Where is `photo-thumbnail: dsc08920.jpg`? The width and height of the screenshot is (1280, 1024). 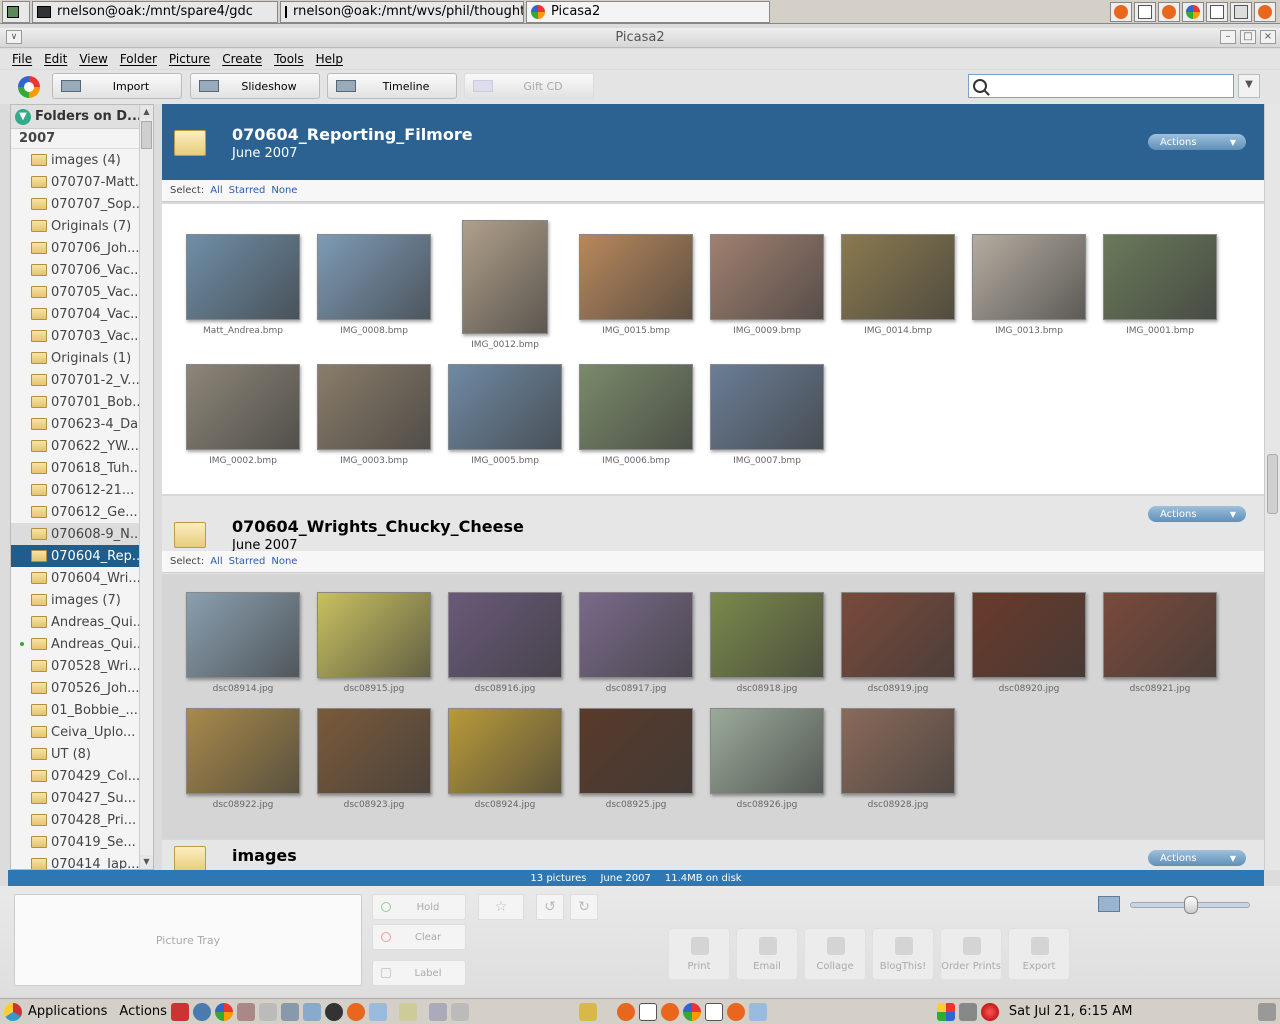 photo-thumbnail: dsc08920.jpg is located at coordinates (1029, 643).